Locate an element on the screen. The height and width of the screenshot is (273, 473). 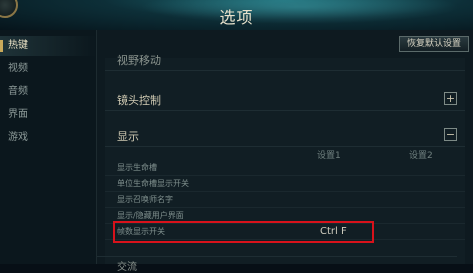
section-label: 交流 is located at coordinates (127, 267).